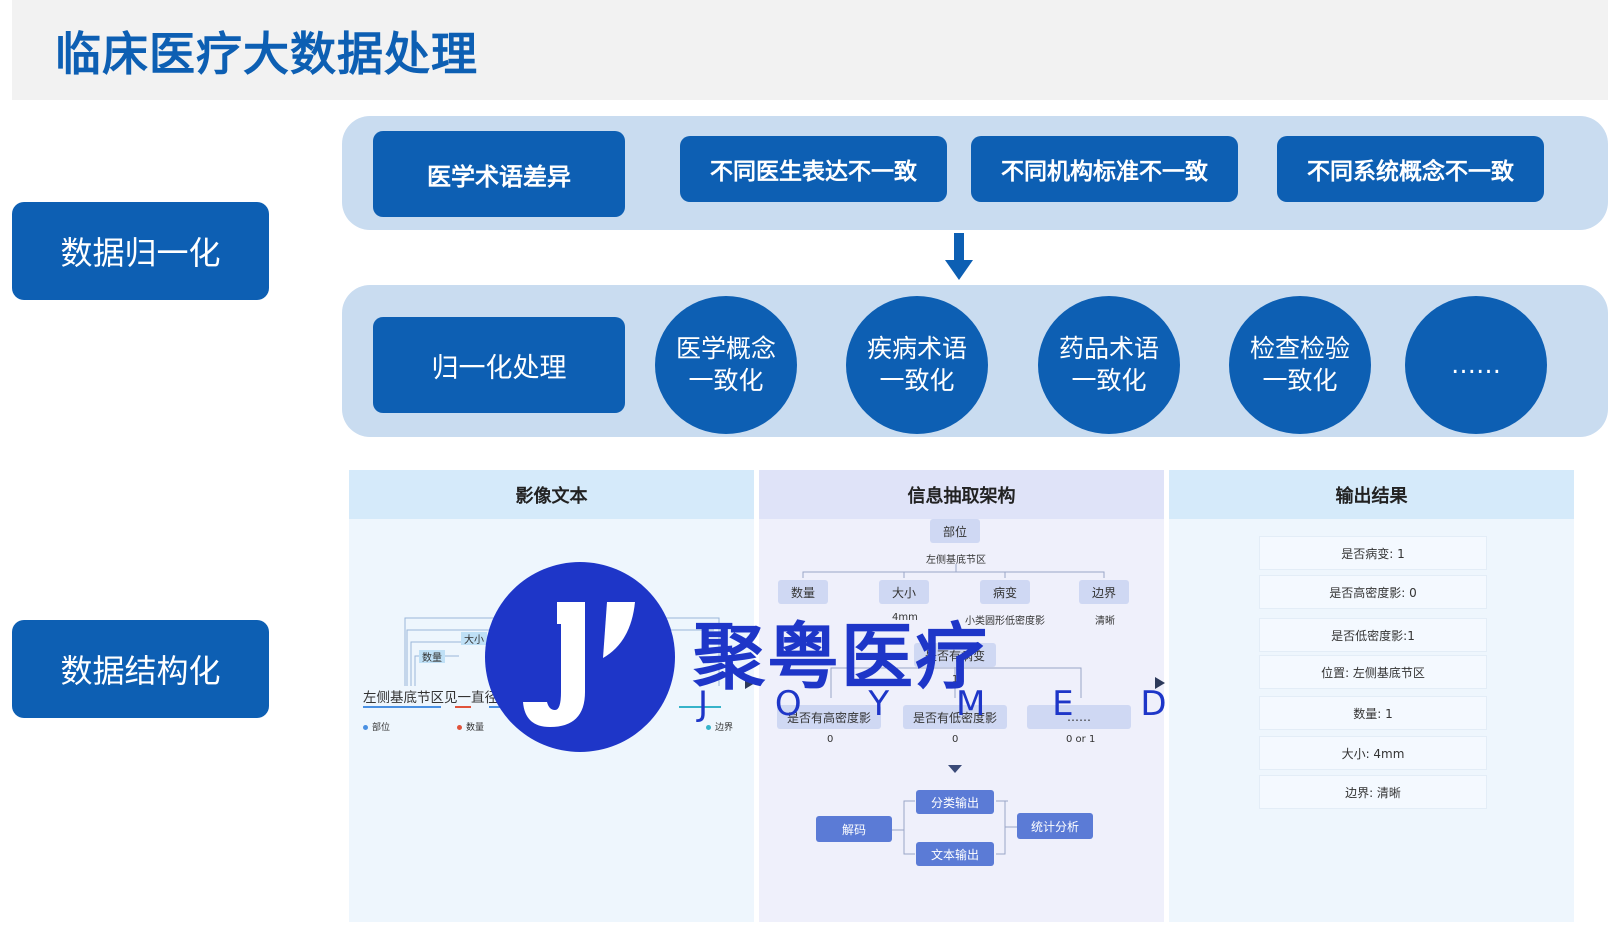  What do you see at coordinates (830, 739) in the screenshot?
I see `leaf-value-high-density: 0` at bounding box center [830, 739].